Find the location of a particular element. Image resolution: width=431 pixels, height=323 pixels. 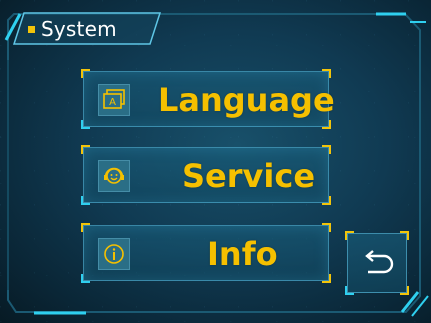

screen-title: System is located at coordinates (79, 29).